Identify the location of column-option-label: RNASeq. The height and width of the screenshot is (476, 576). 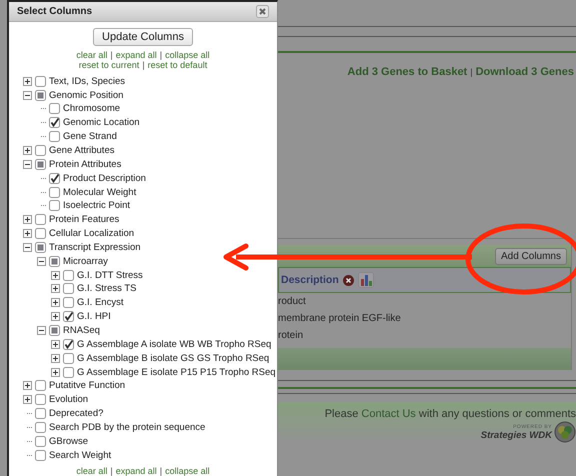
(81, 330).